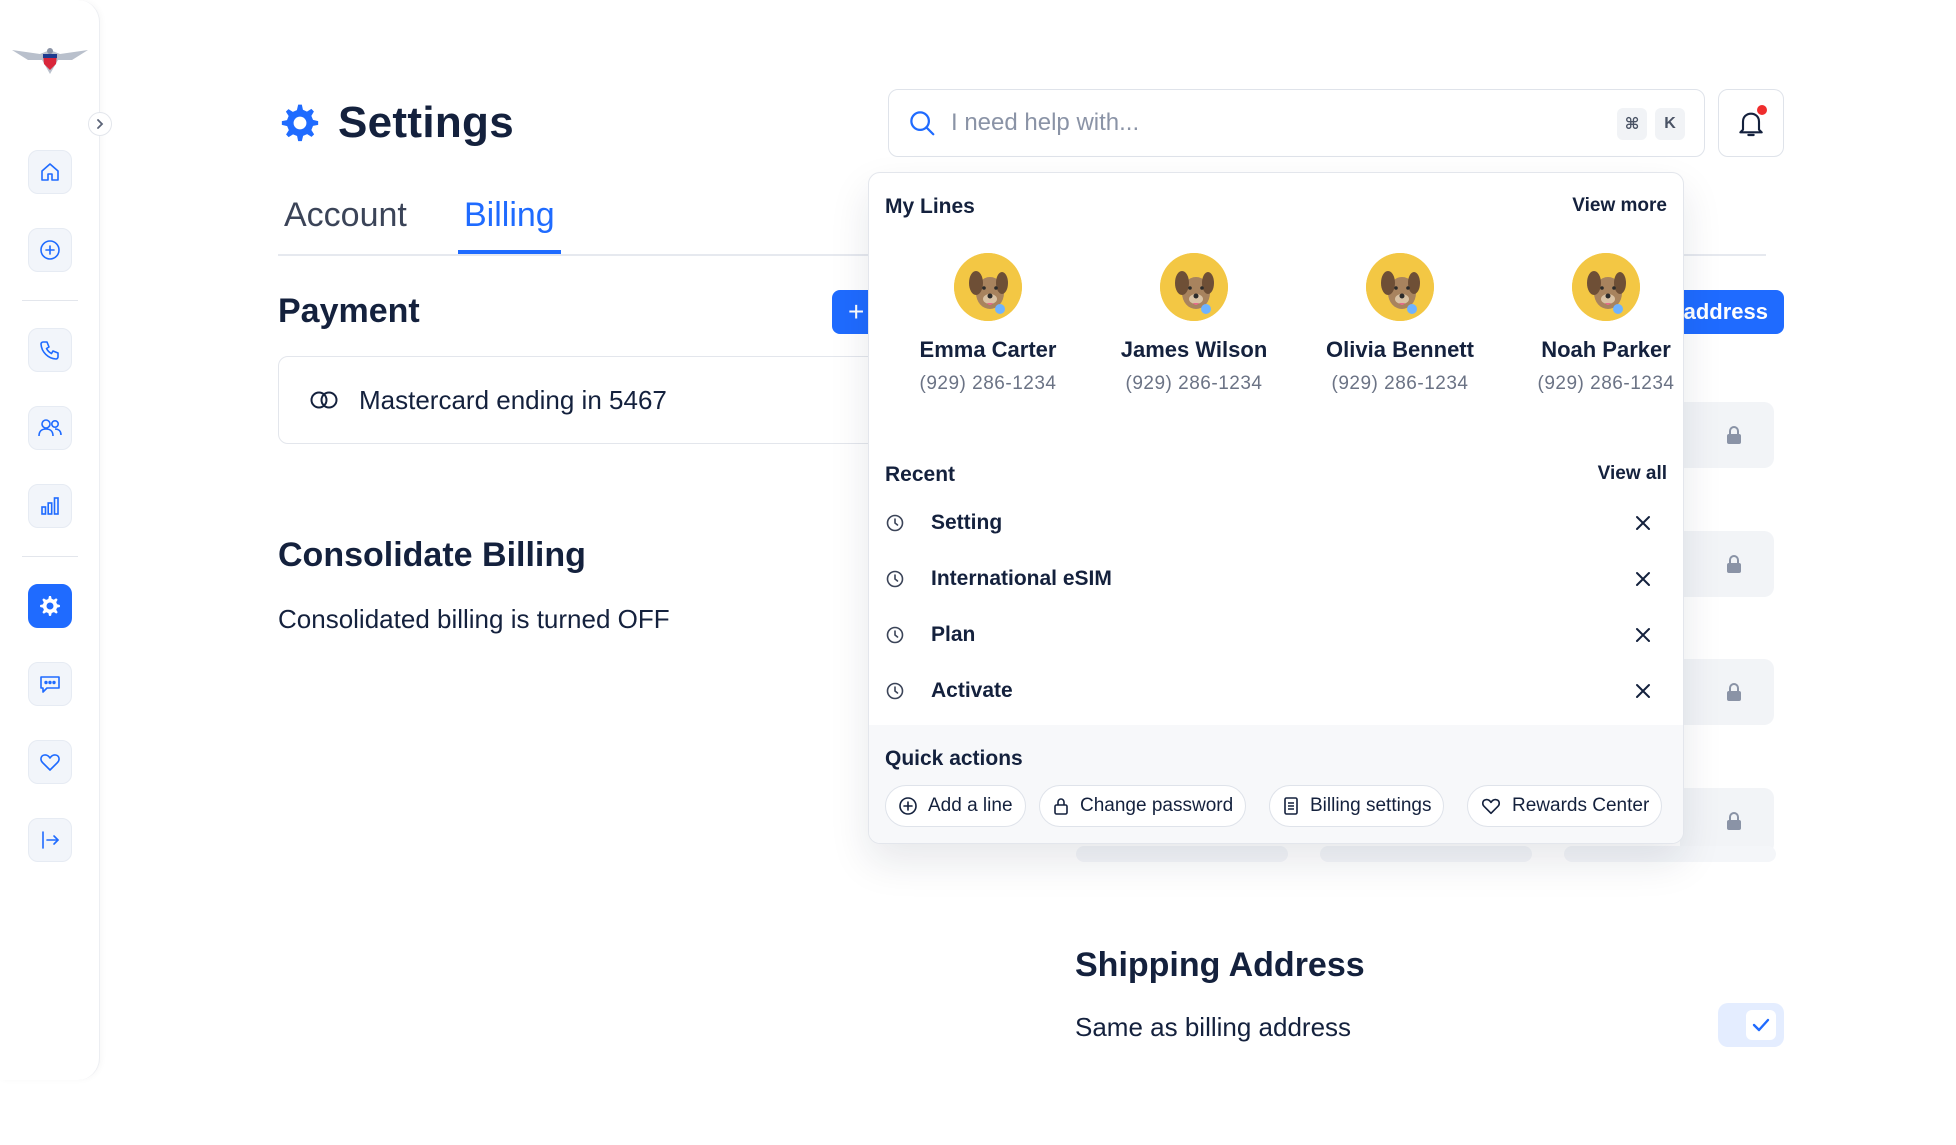  What do you see at coordinates (56, 540) in the screenshot?
I see `sidebar` at bounding box center [56, 540].